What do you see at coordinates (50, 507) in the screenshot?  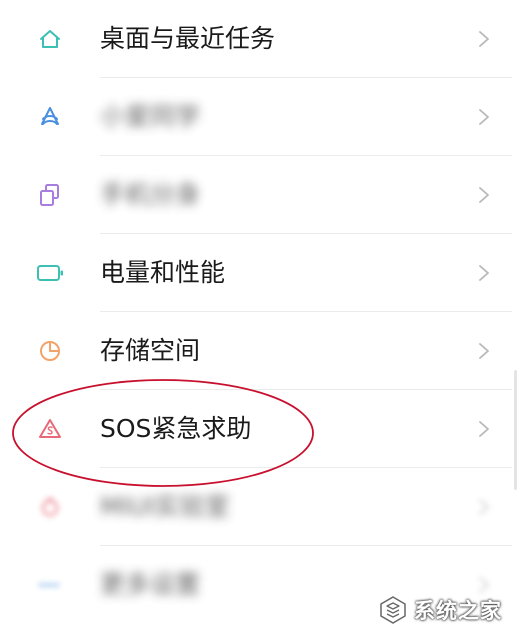 I see `lab-icon` at bounding box center [50, 507].